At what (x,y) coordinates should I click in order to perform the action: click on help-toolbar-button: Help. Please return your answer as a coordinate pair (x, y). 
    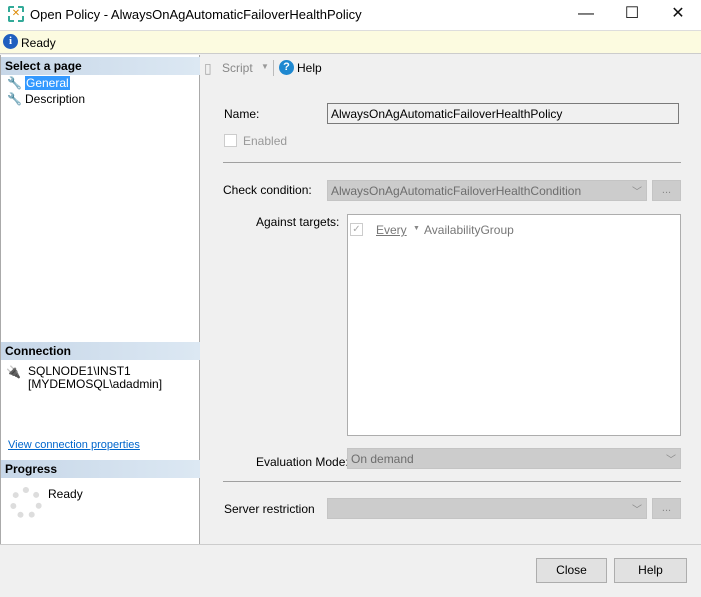
    Looking at the image, I should click on (309, 68).